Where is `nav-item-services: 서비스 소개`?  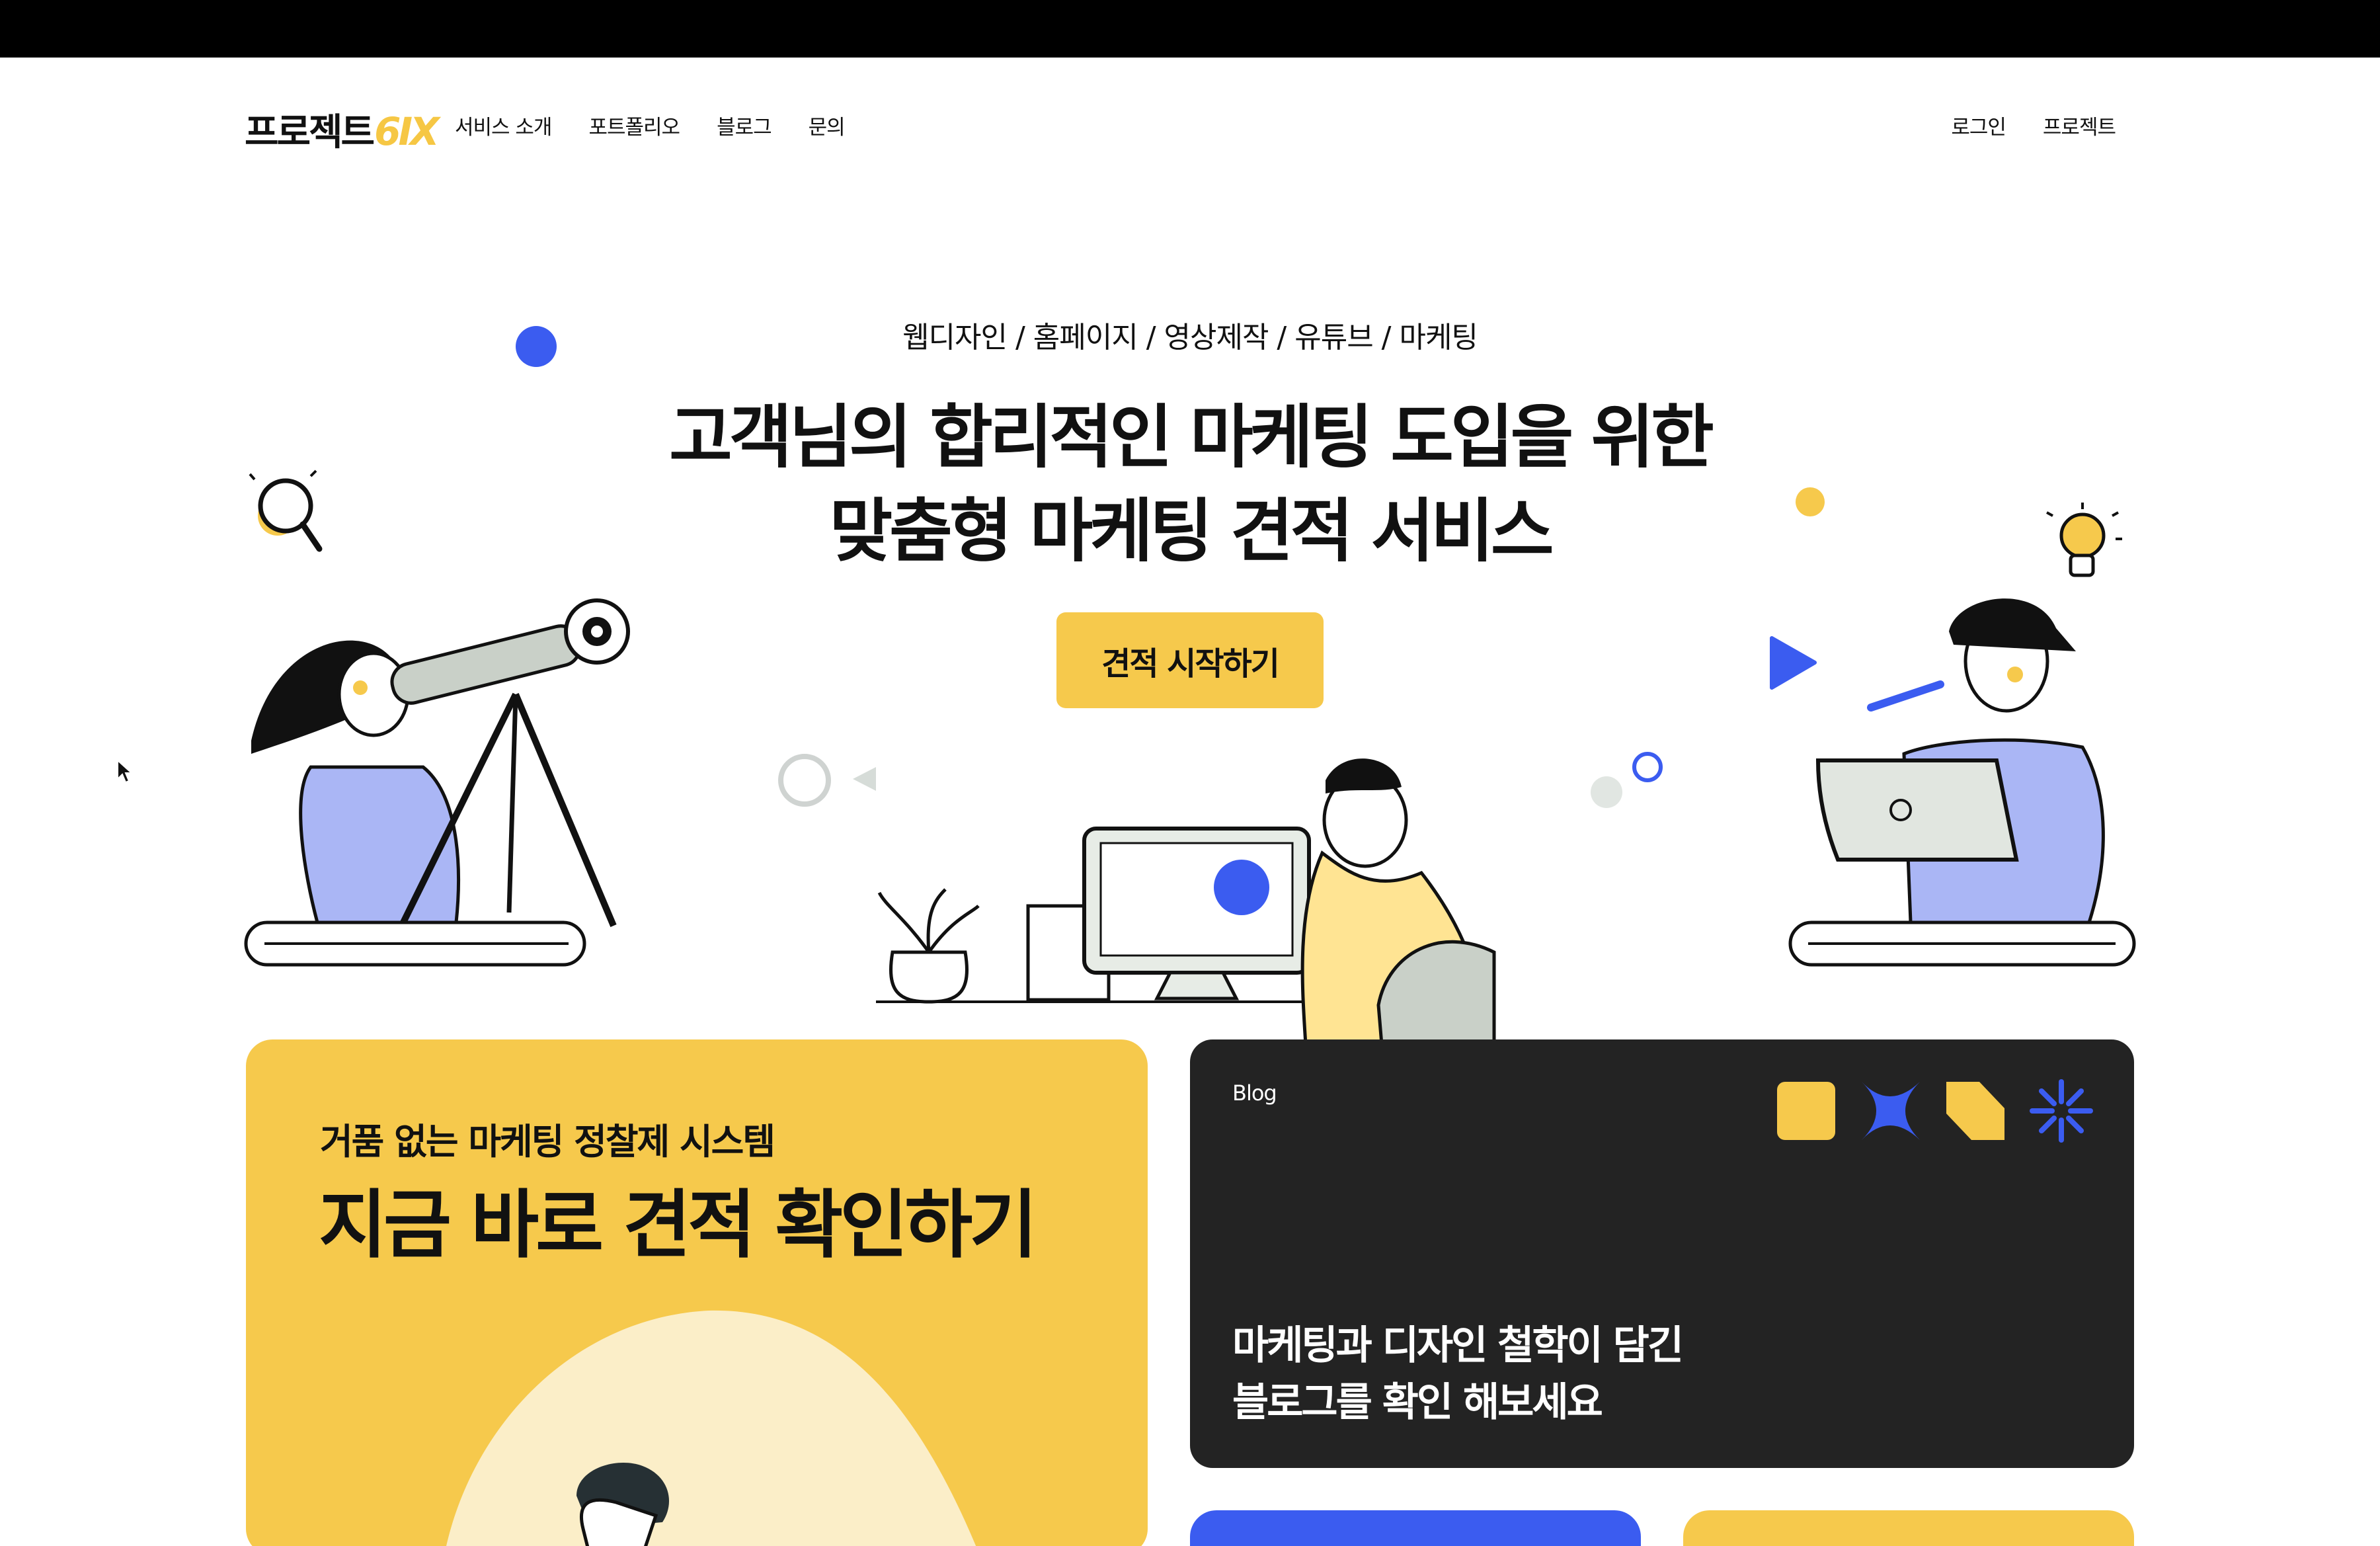 nav-item-services: 서비스 소개 is located at coordinates (503, 125).